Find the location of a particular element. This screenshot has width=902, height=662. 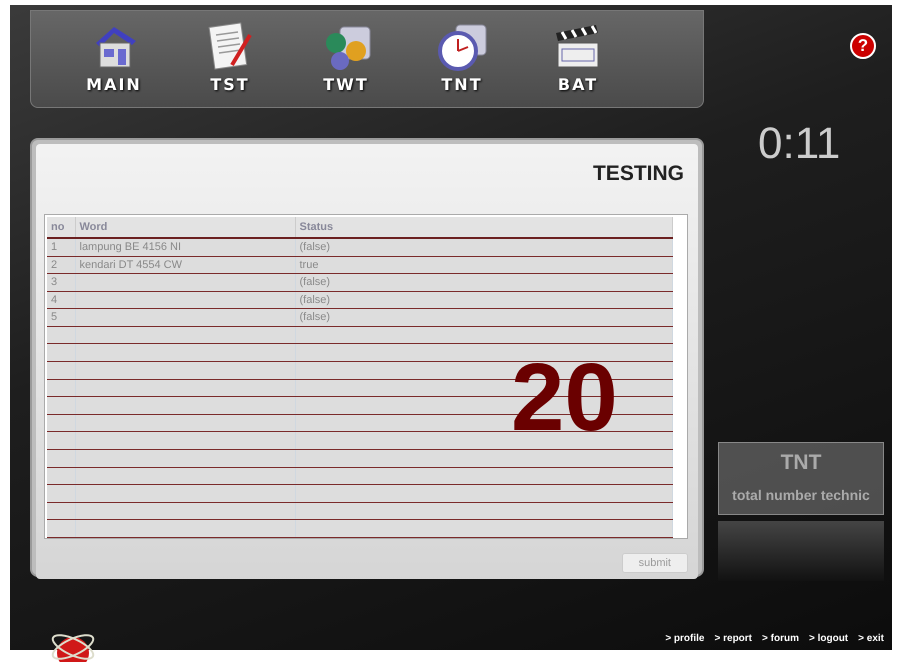

toolbar-button: TWT is located at coordinates (346, 59).